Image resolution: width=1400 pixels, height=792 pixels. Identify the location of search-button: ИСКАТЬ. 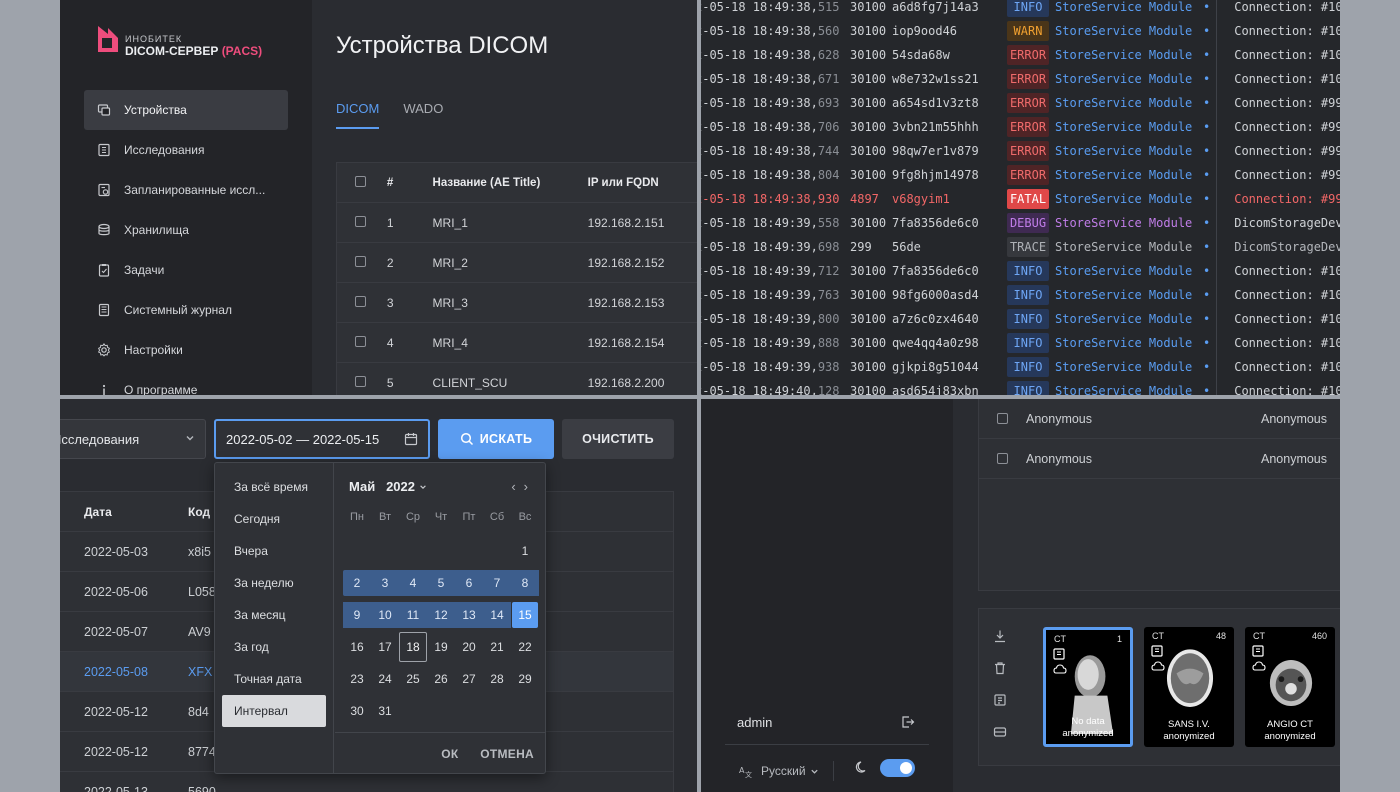
(496, 439).